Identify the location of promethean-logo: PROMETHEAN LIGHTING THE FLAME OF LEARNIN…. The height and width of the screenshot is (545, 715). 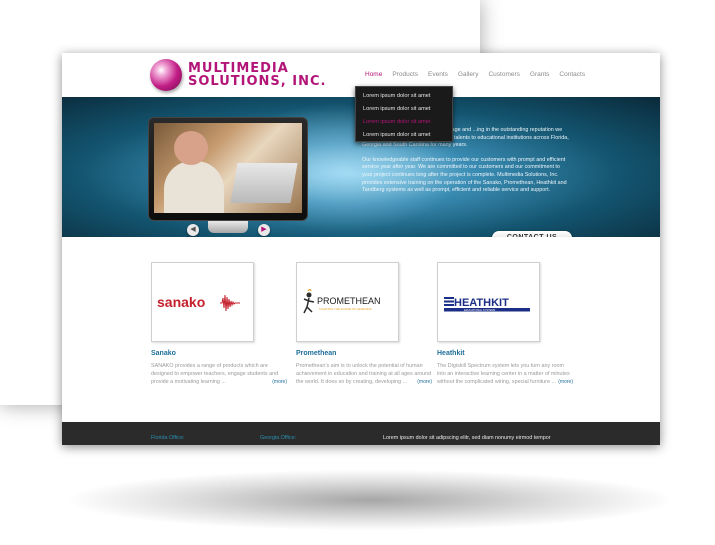
(342, 301).